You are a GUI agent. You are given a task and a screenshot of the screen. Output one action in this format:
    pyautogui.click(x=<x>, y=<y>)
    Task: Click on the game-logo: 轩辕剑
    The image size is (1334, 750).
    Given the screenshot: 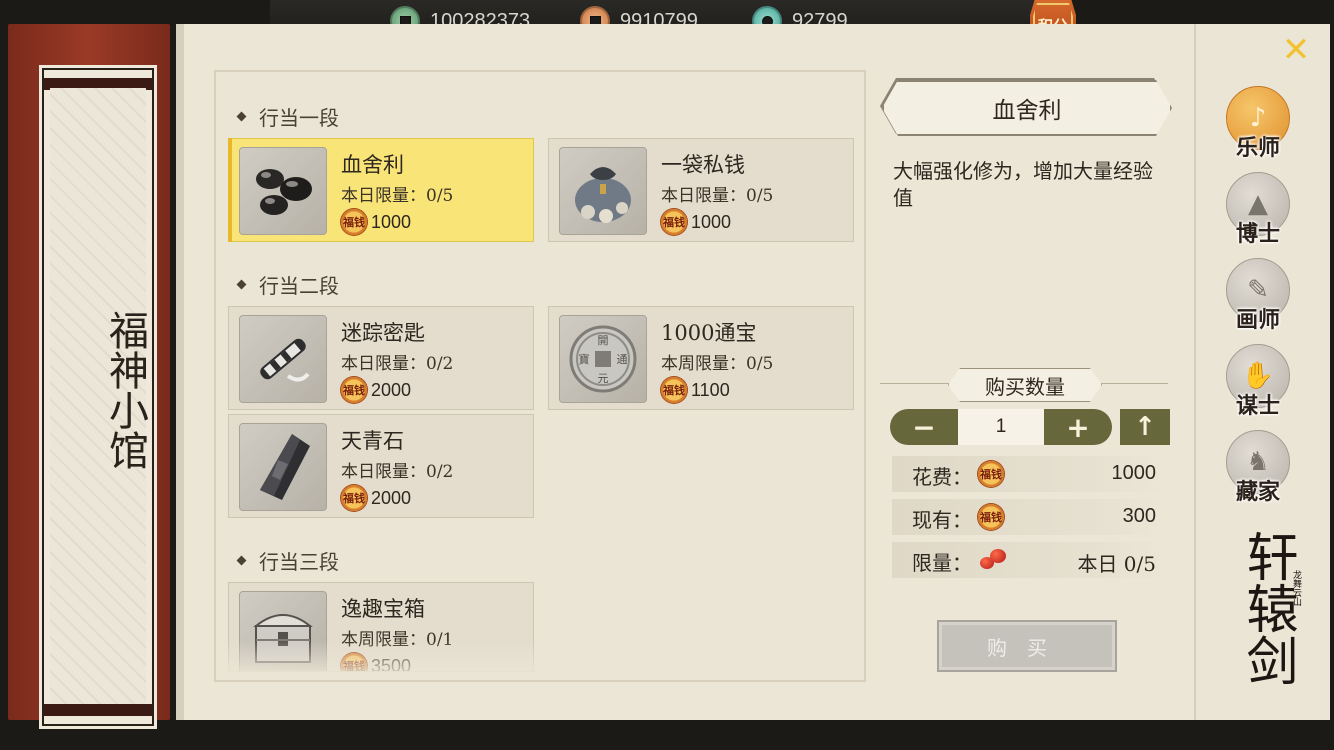 What is the action you would take?
    pyautogui.click(x=1267, y=608)
    